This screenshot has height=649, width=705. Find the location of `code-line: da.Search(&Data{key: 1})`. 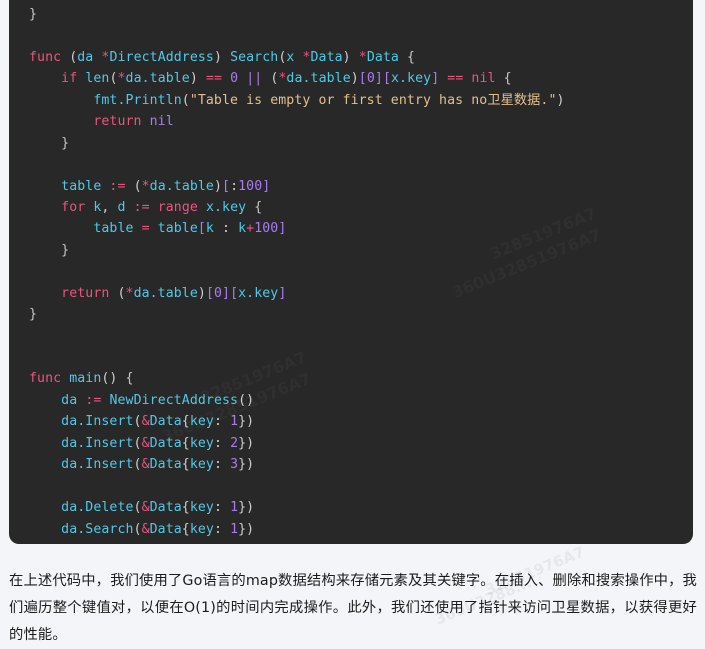

code-line: da.Search(&Data{key: 1}) is located at coordinates (351, 529).